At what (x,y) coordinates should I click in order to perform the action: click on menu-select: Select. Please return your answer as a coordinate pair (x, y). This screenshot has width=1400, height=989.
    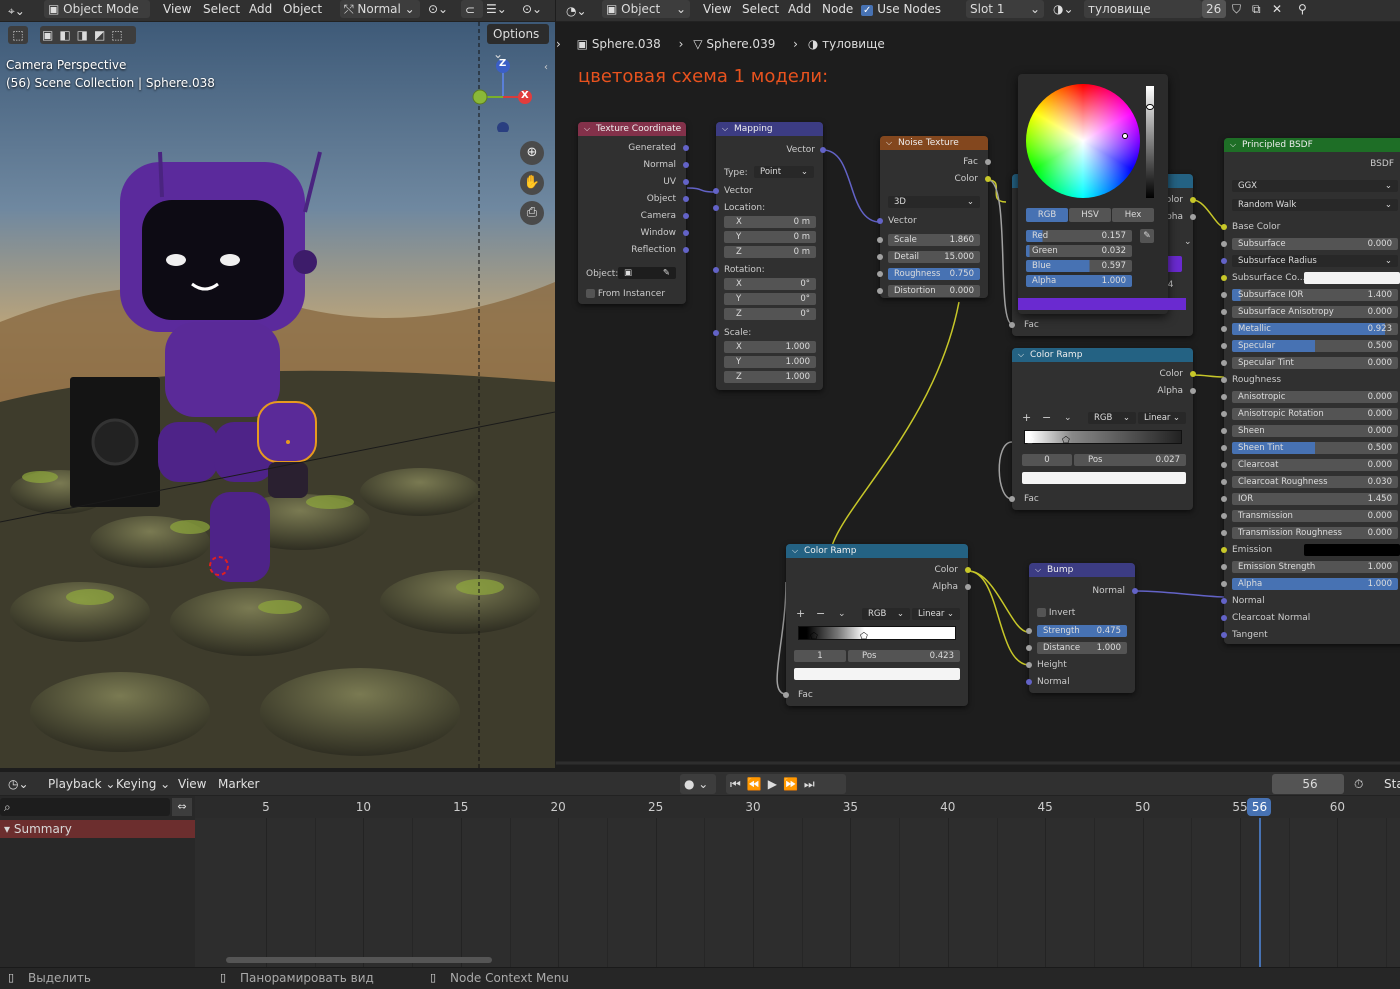
    Looking at the image, I should click on (221, 9).